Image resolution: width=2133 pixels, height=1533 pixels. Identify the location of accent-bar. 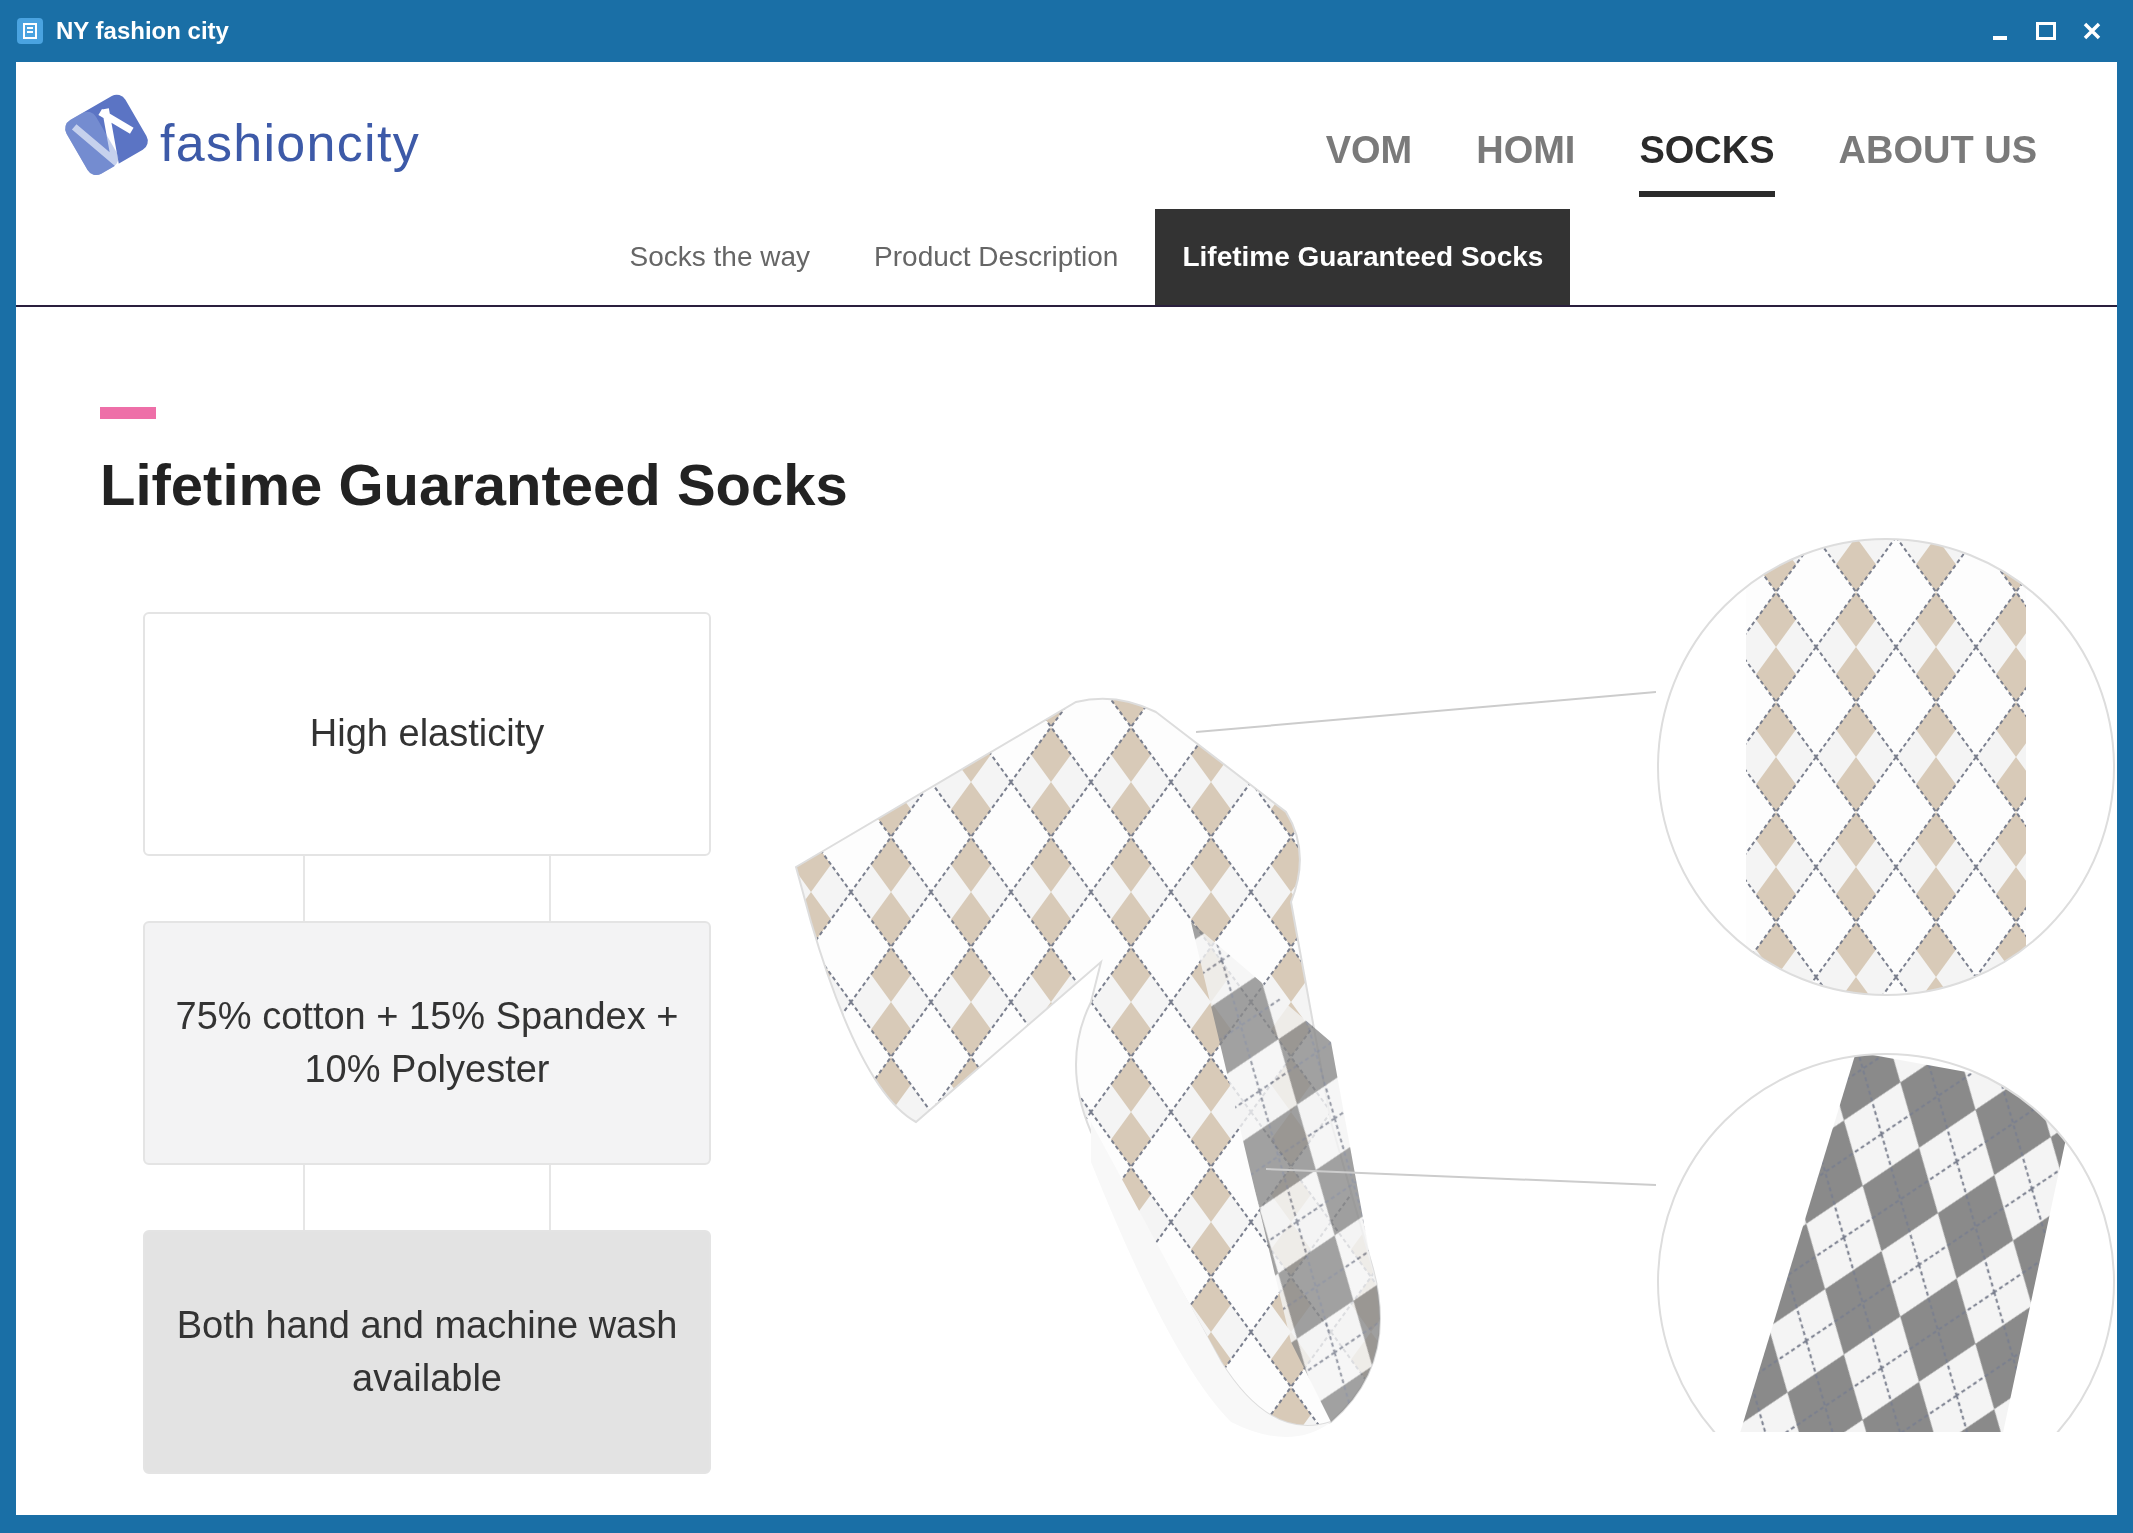
(128, 413).